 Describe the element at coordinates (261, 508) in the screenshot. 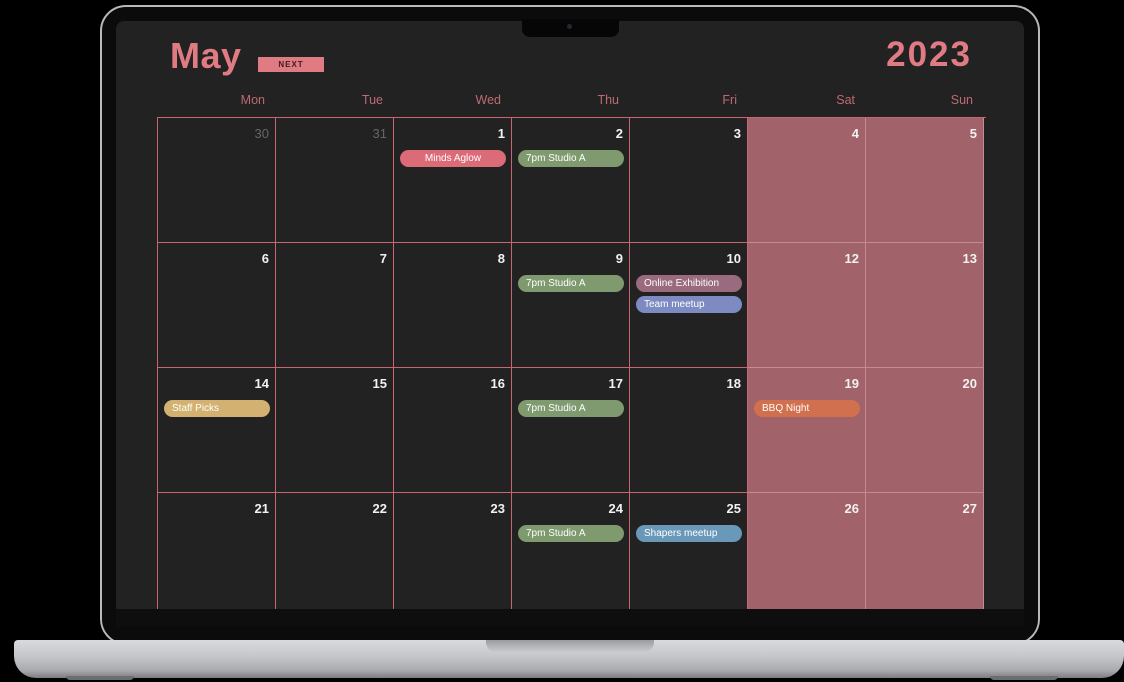

I see `day-number: 21` at that location.